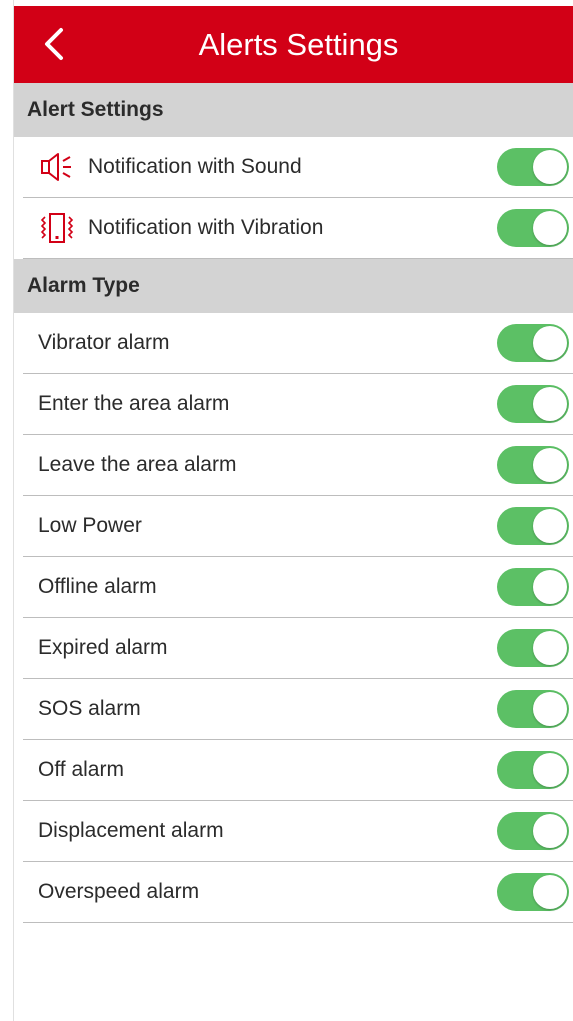  I want to click on alarm-label: Overspeed alarm, so click(119, 891).